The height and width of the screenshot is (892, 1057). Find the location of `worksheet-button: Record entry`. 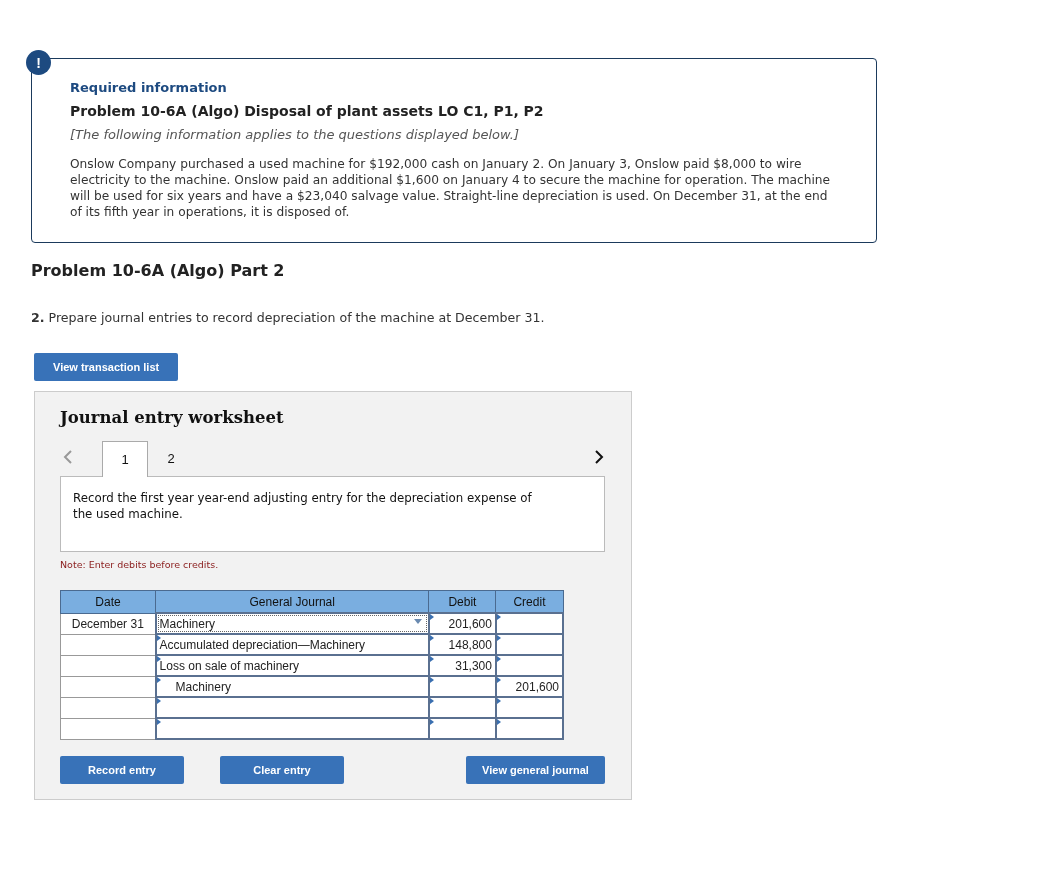

worksheet-button: Record entry is located at coordinates (122, 770).